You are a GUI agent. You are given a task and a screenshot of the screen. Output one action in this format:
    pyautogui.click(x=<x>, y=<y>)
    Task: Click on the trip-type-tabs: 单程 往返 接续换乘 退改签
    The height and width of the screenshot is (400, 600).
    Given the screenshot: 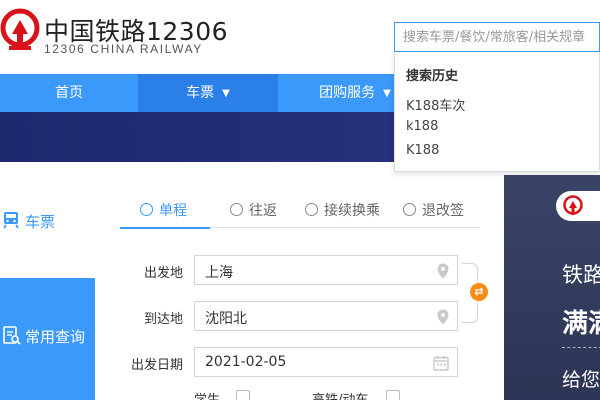 What is the action you would take?
    pyautogui.click(x=300, y=212)
    